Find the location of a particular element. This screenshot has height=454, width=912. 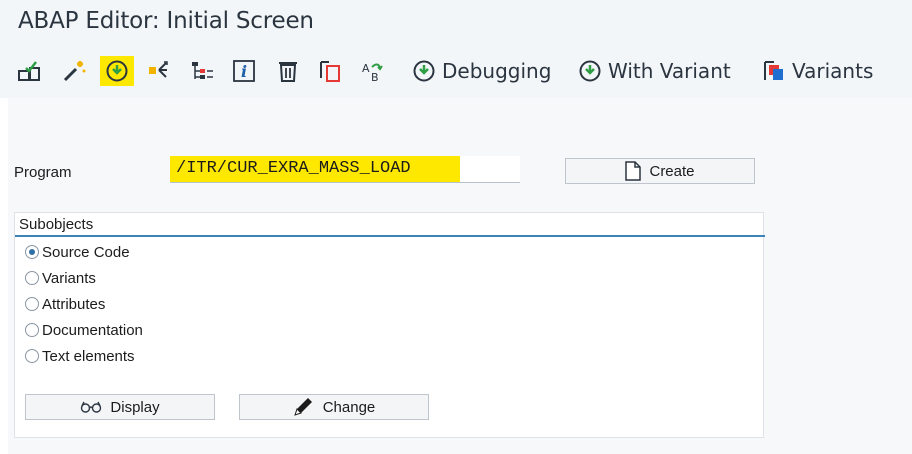

debugging-label: Debugging is located at coordinates (497, 71).